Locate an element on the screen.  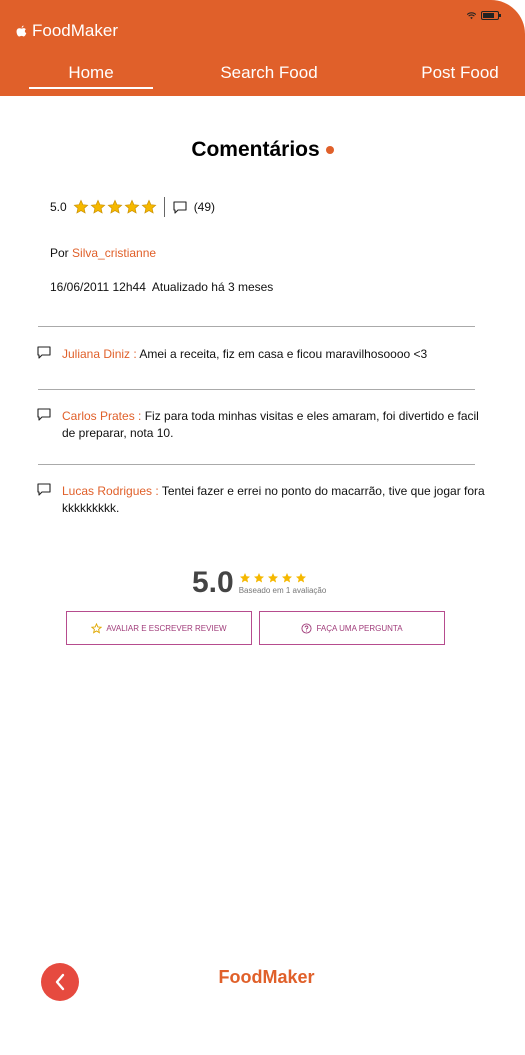
date-line: 16/06/2011 12h44 Atualizado há 3 meses is located at coordinates (161, 287).